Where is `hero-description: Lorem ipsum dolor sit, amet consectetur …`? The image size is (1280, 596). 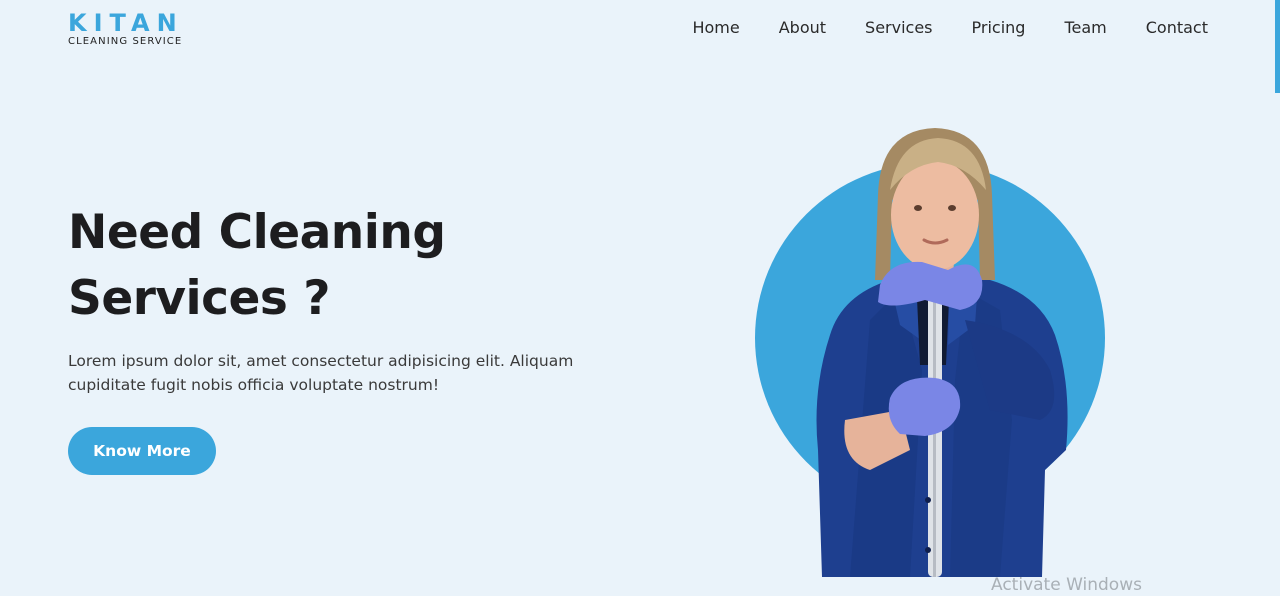
hero-description: Lorem ipsum dolor sit, amet consectetur … is located at coordinates (338, 373).